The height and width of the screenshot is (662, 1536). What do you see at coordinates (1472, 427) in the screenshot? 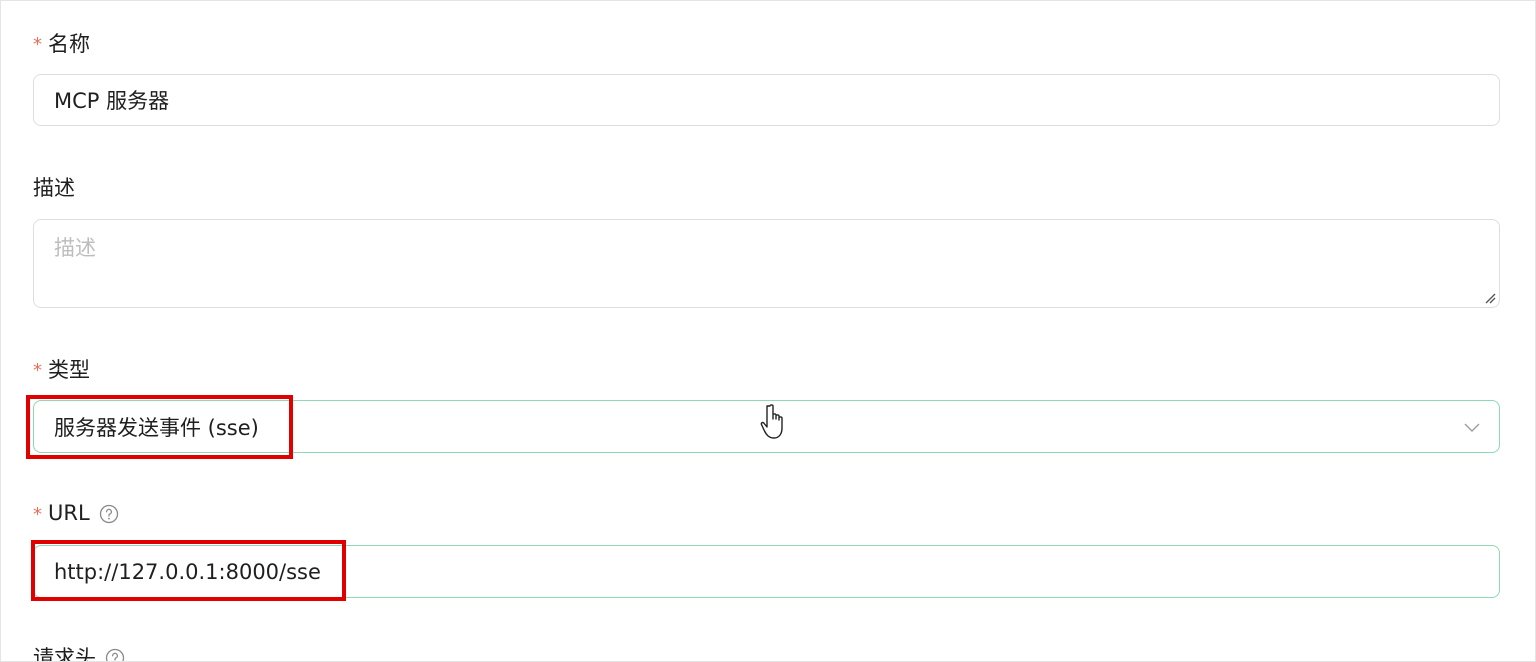
I see `chevron-down-icon` at bounding box center [1472, 427].